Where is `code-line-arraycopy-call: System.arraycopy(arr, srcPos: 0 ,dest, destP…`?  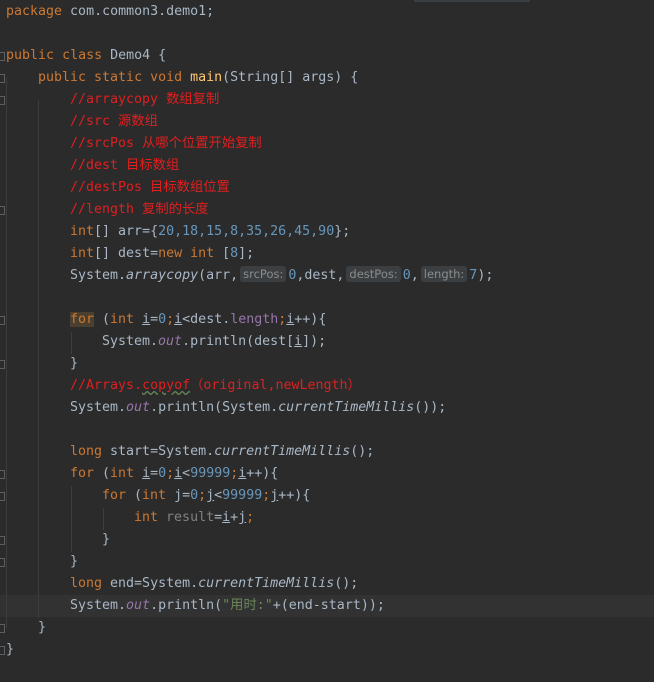 code-line-arraycopy-call: System.arraycopy(arr, srcPos: 0 ,dest, destP… is located at coordinates (281, 276).